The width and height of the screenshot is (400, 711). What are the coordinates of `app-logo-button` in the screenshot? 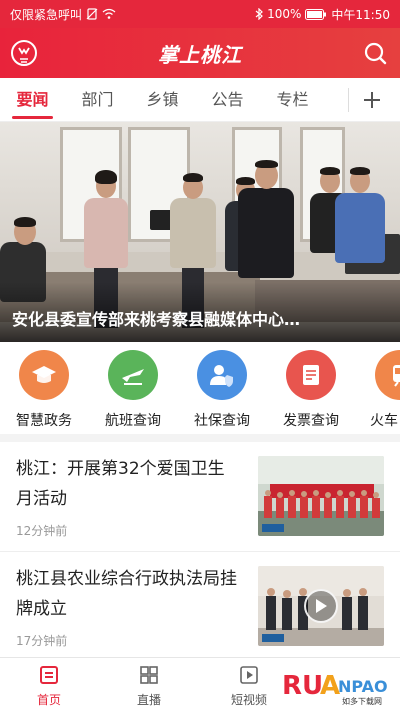 It's located at (24, 53).